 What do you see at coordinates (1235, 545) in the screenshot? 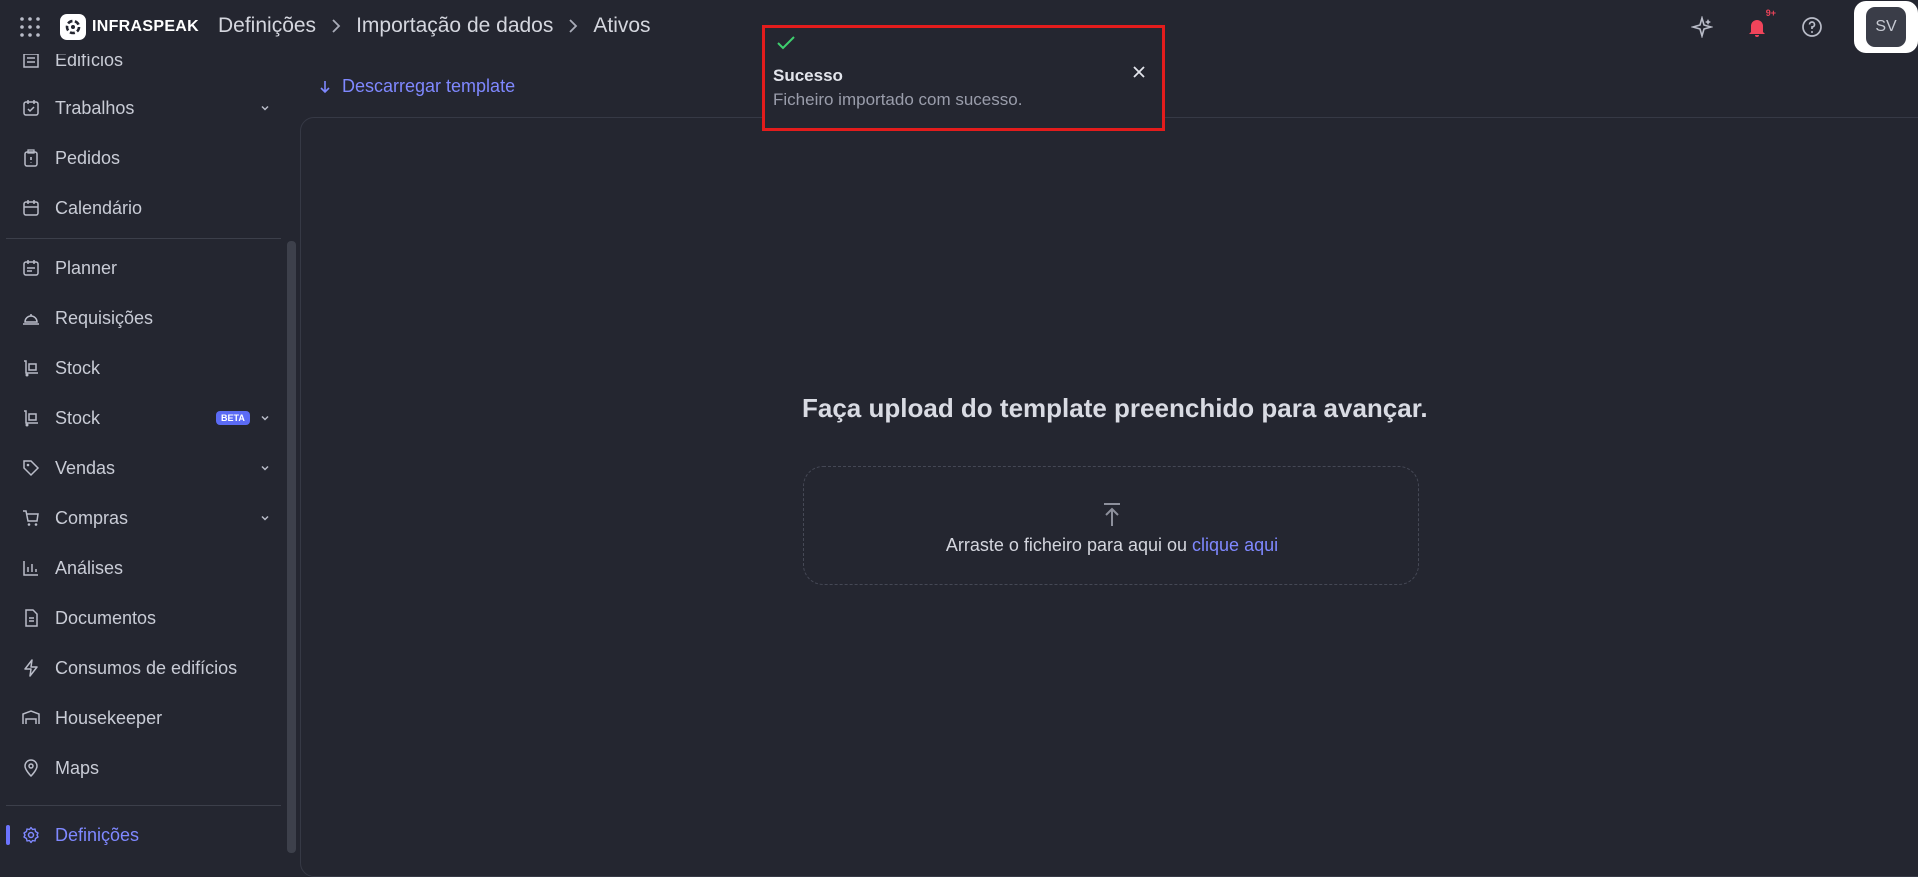
I see `click-here-link: clique aqui` at bounding box center [1235, 545].